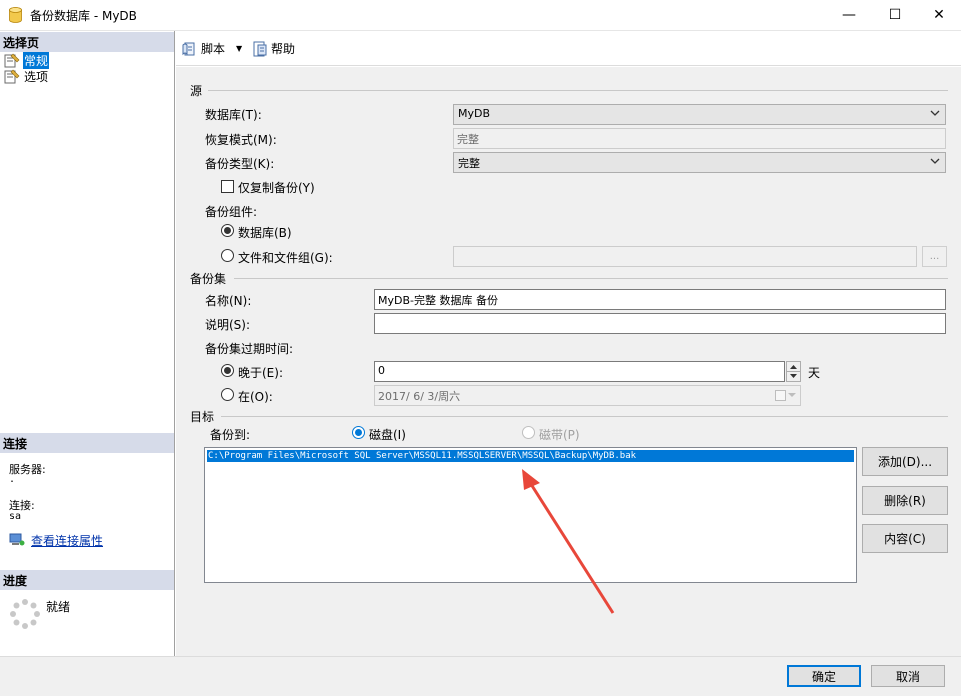 Image resolution: width=961 pixels, height=696 pixels. Describe the element at coordinates (25, 614) in the screenshot. I see `progress-spinner-icon` at that location.